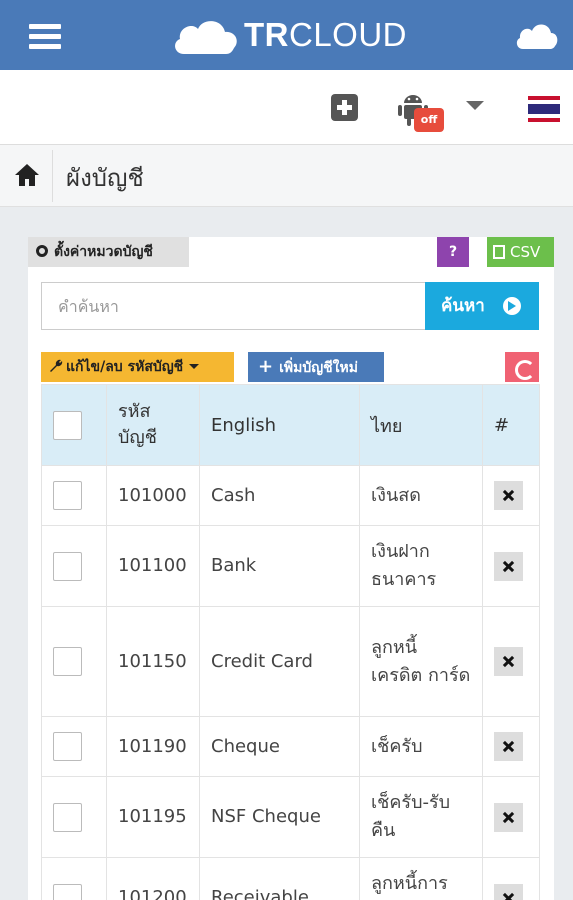  I want to click on account-name-english: Credit Card, so click(279, 661).